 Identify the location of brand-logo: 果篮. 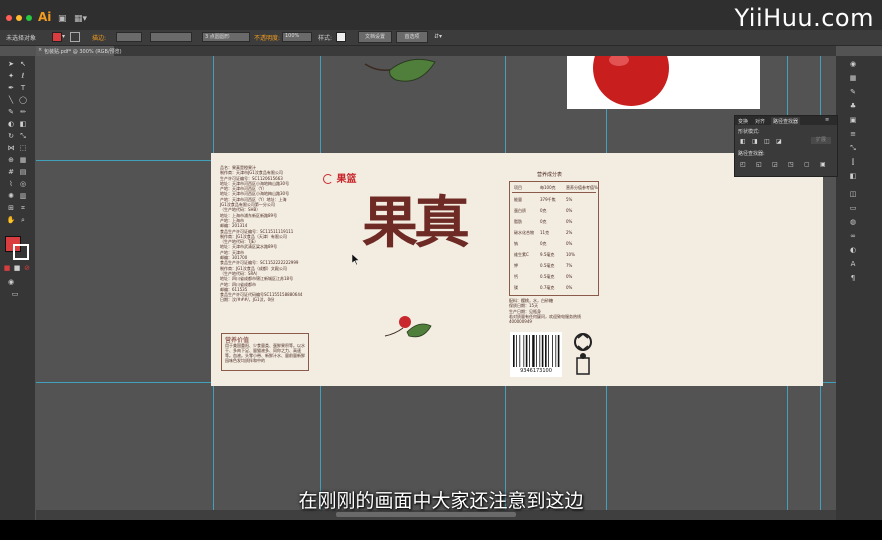
(339, 177).